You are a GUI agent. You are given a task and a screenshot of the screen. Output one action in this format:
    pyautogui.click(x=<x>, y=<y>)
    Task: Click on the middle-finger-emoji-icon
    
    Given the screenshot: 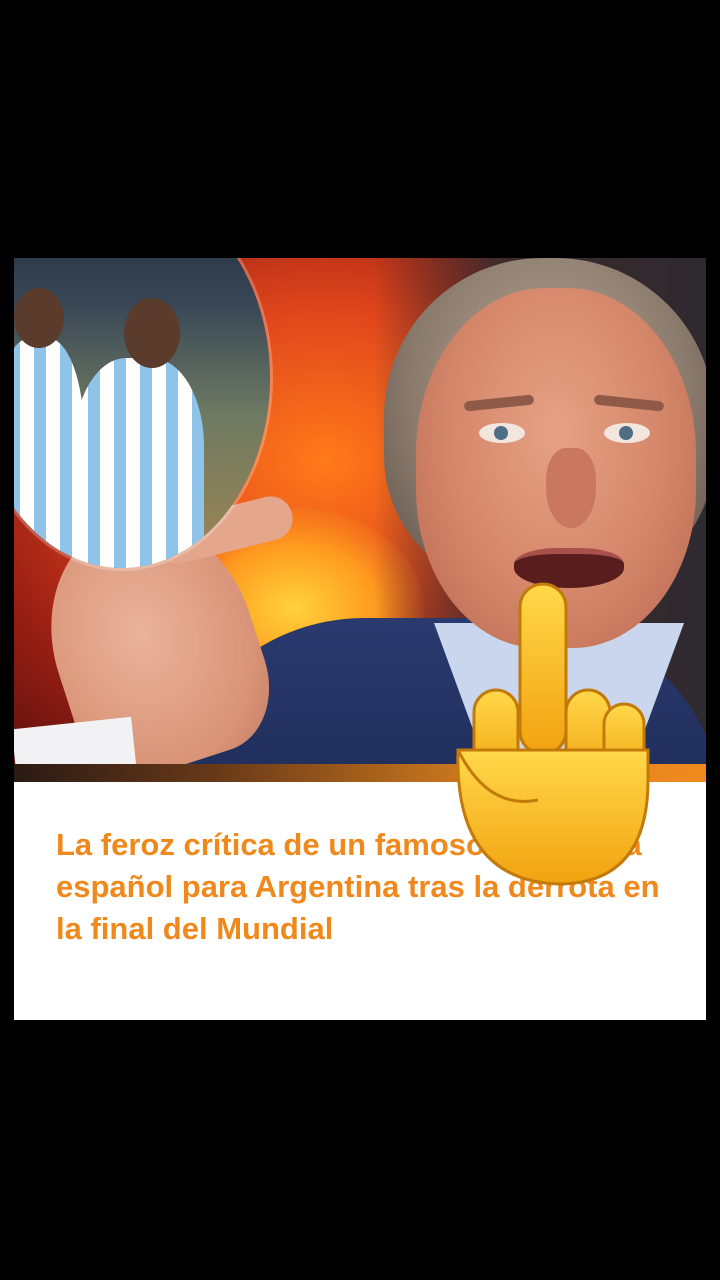 What is the action you would take?
    pyautogui.click(x=553, y=734)
    